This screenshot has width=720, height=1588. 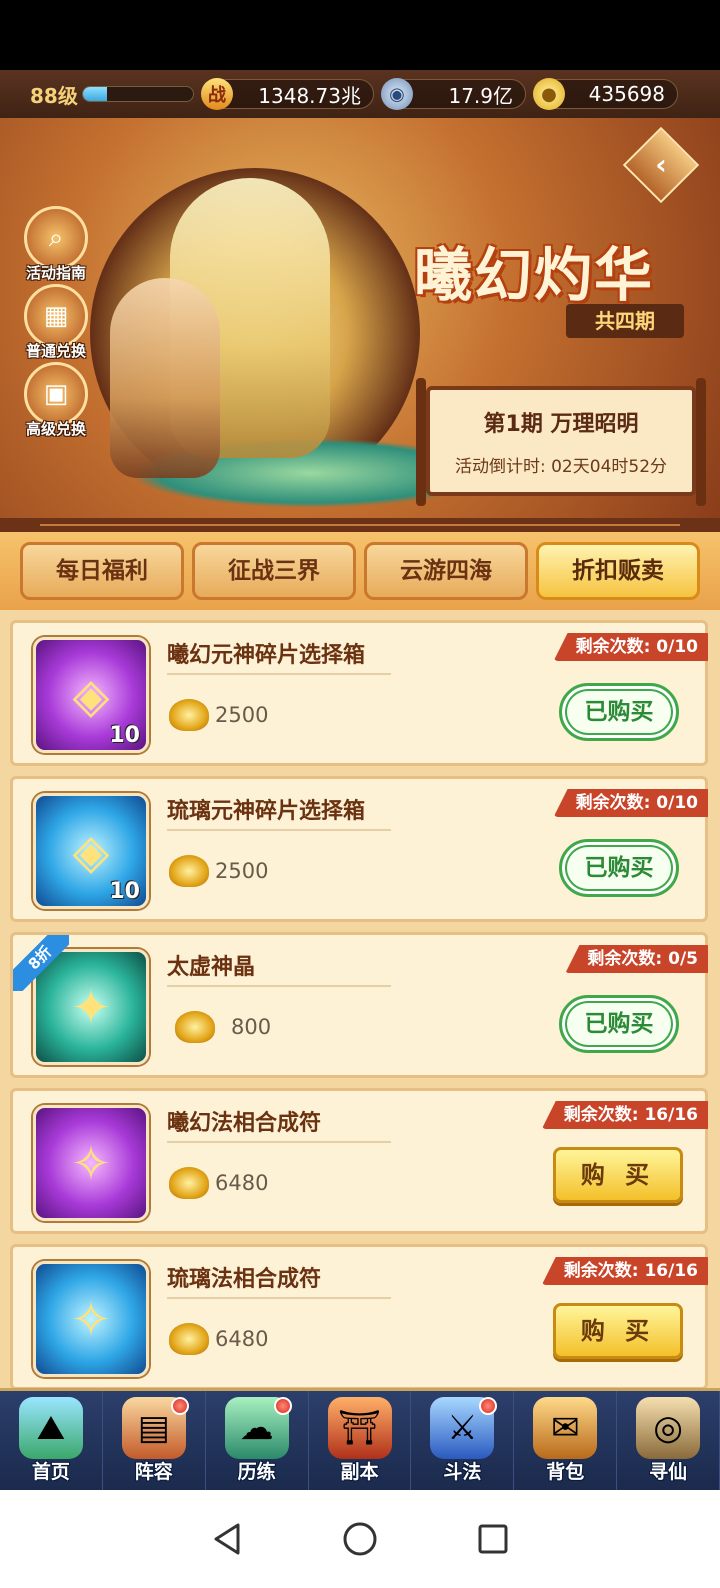 I want to click on xp-bar, so click(x=138, y=94).